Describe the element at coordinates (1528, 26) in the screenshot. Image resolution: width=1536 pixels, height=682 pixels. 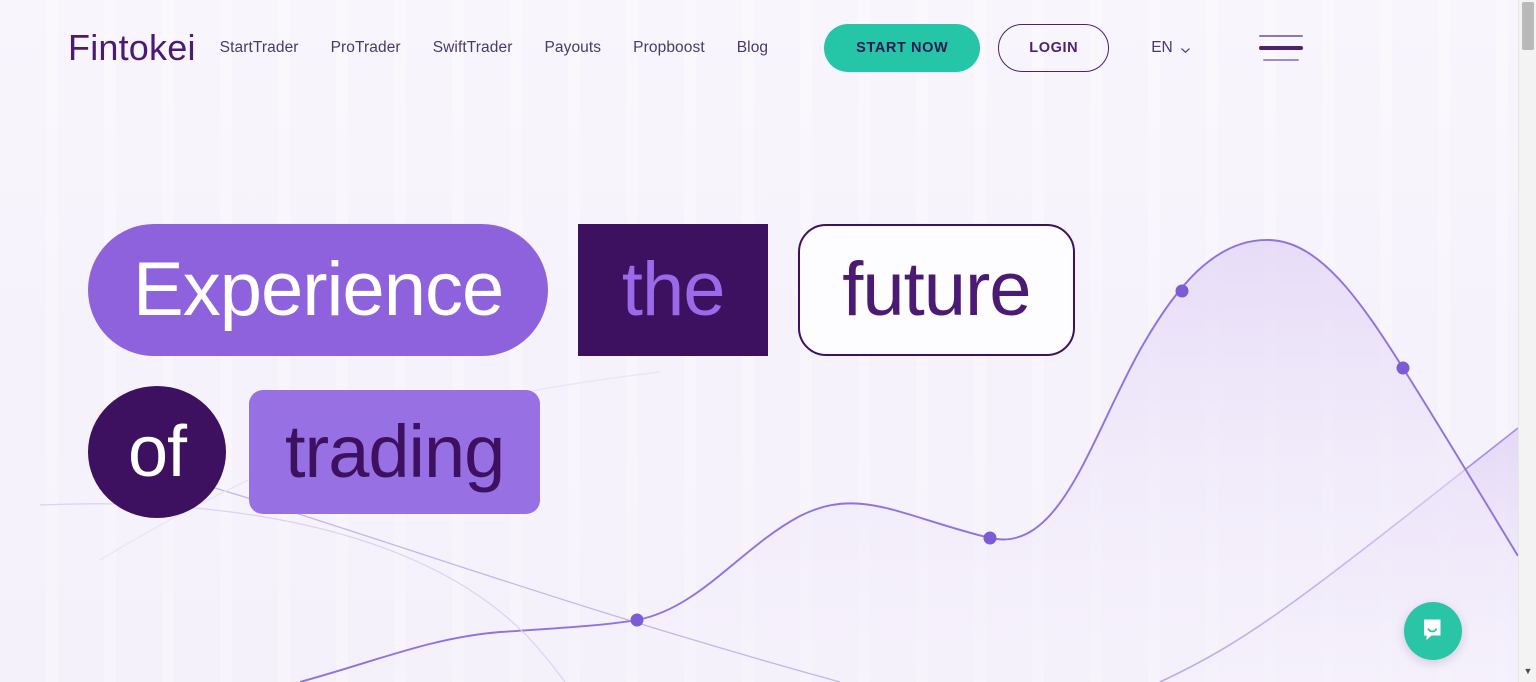
I see `vertical-scroll-thumb` at that location.